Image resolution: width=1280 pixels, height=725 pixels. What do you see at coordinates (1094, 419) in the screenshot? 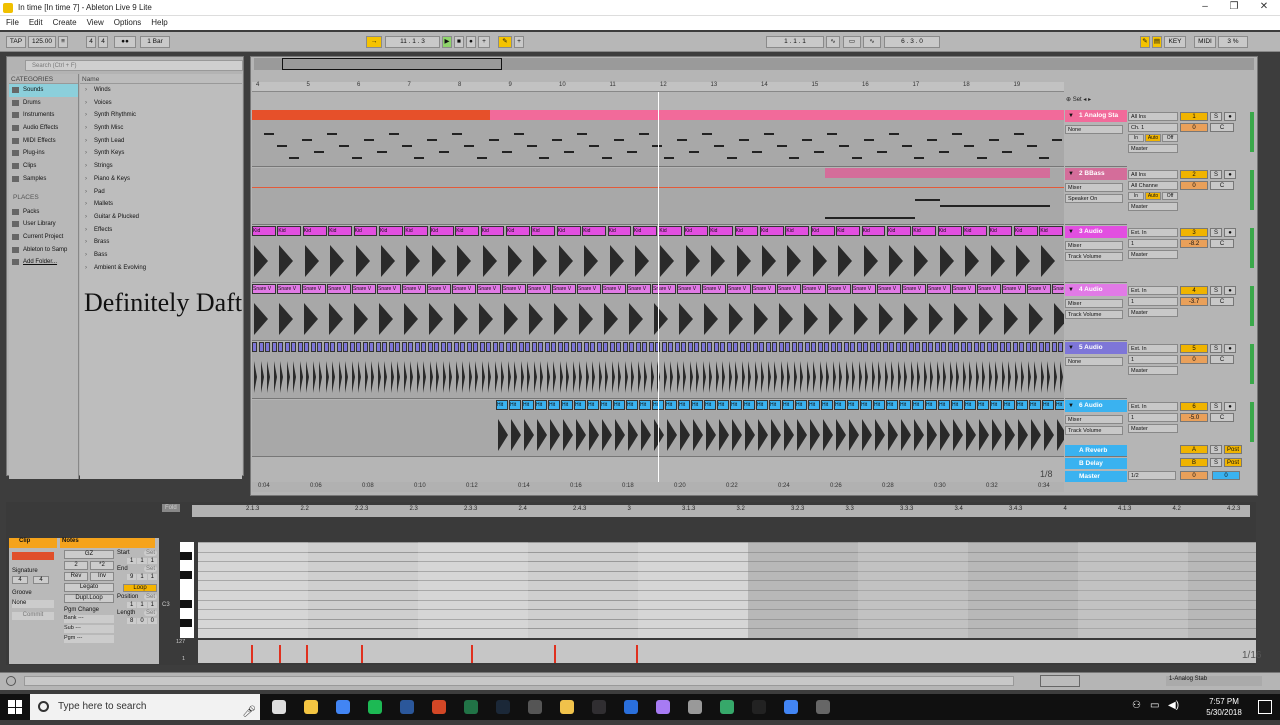
I see `device-select: Mixer` at bounding box center [1094, 419].